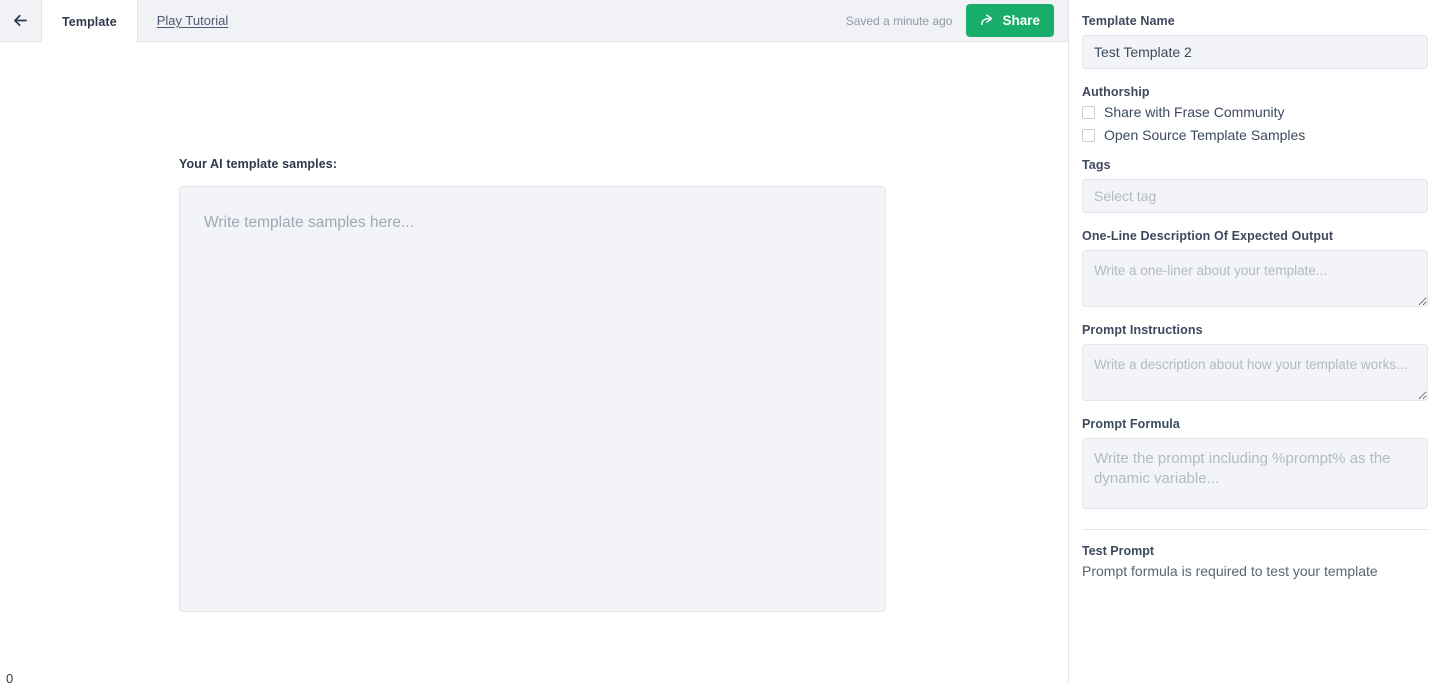 The height and width of the screenshot is (683, 1440). I want to click on template-name-label: Template Name, so click(1128, 21).